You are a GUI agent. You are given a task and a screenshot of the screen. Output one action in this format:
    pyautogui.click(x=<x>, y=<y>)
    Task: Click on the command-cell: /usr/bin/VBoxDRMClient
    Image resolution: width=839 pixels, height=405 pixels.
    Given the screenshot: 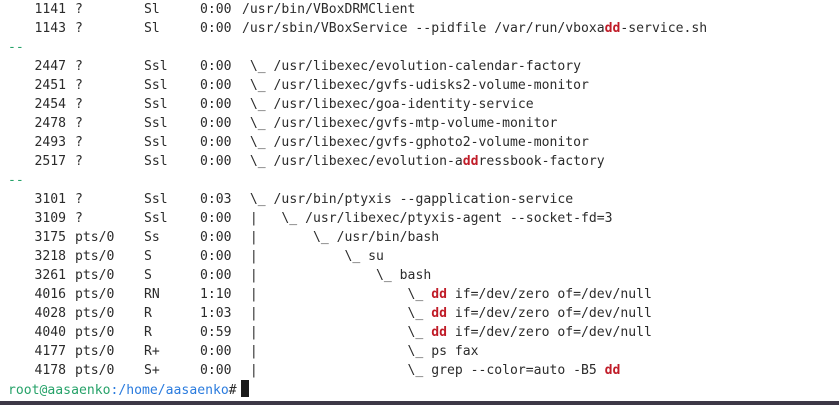 What is the action you would take?
    pyautogui.click(x=328, y=9)
    